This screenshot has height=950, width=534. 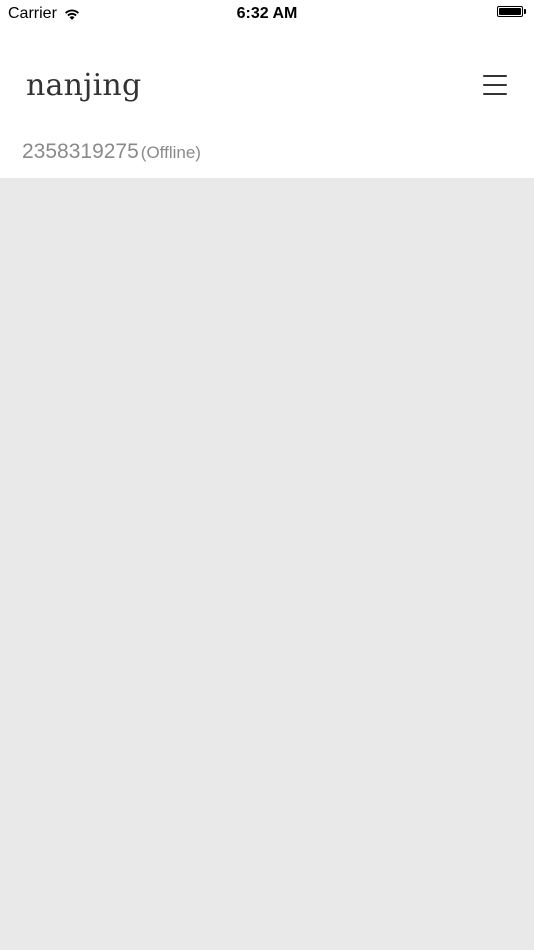 I want to click on device-id: 2358319275, so click(x=80, y=151).